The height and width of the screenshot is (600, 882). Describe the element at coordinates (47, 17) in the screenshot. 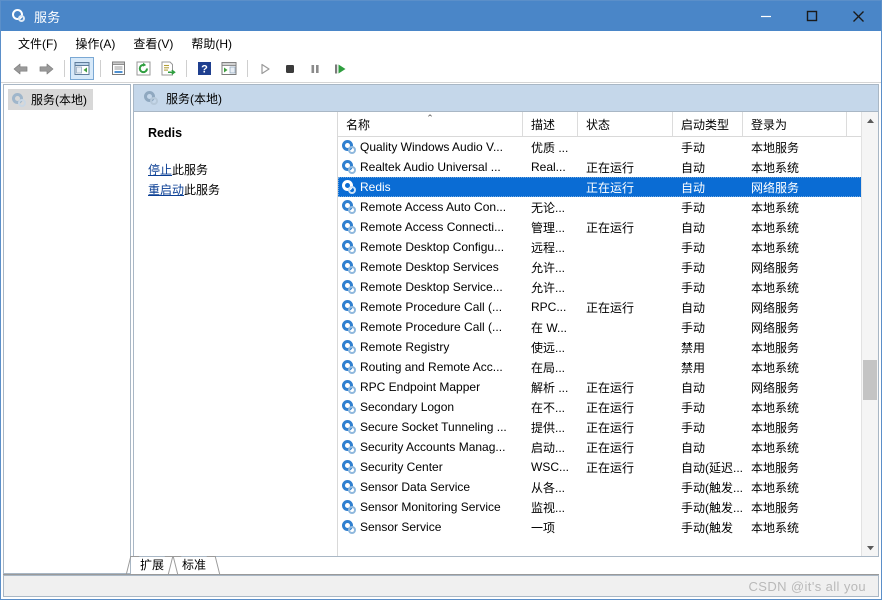

I see `window-title: 服务` at that location.